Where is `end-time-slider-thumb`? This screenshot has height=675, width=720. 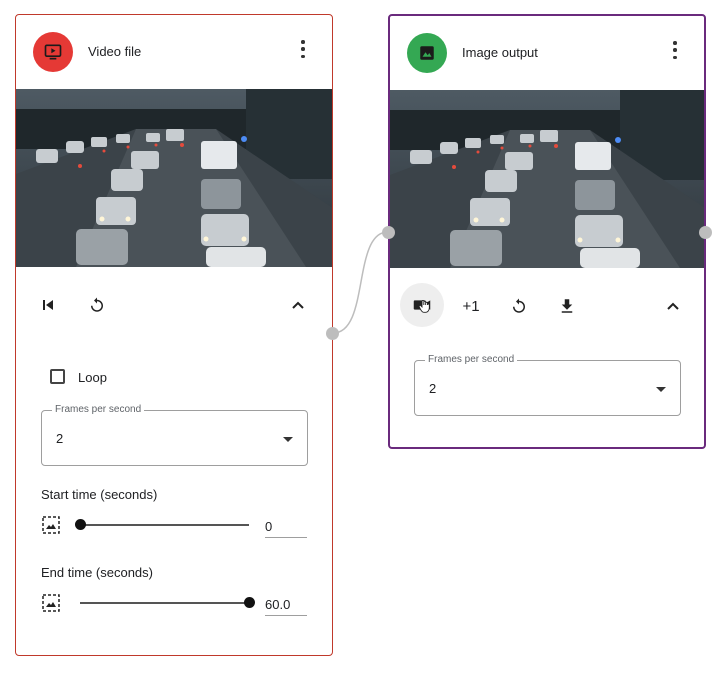
end-time-slider-thumb is located at coordinates (249, 602).